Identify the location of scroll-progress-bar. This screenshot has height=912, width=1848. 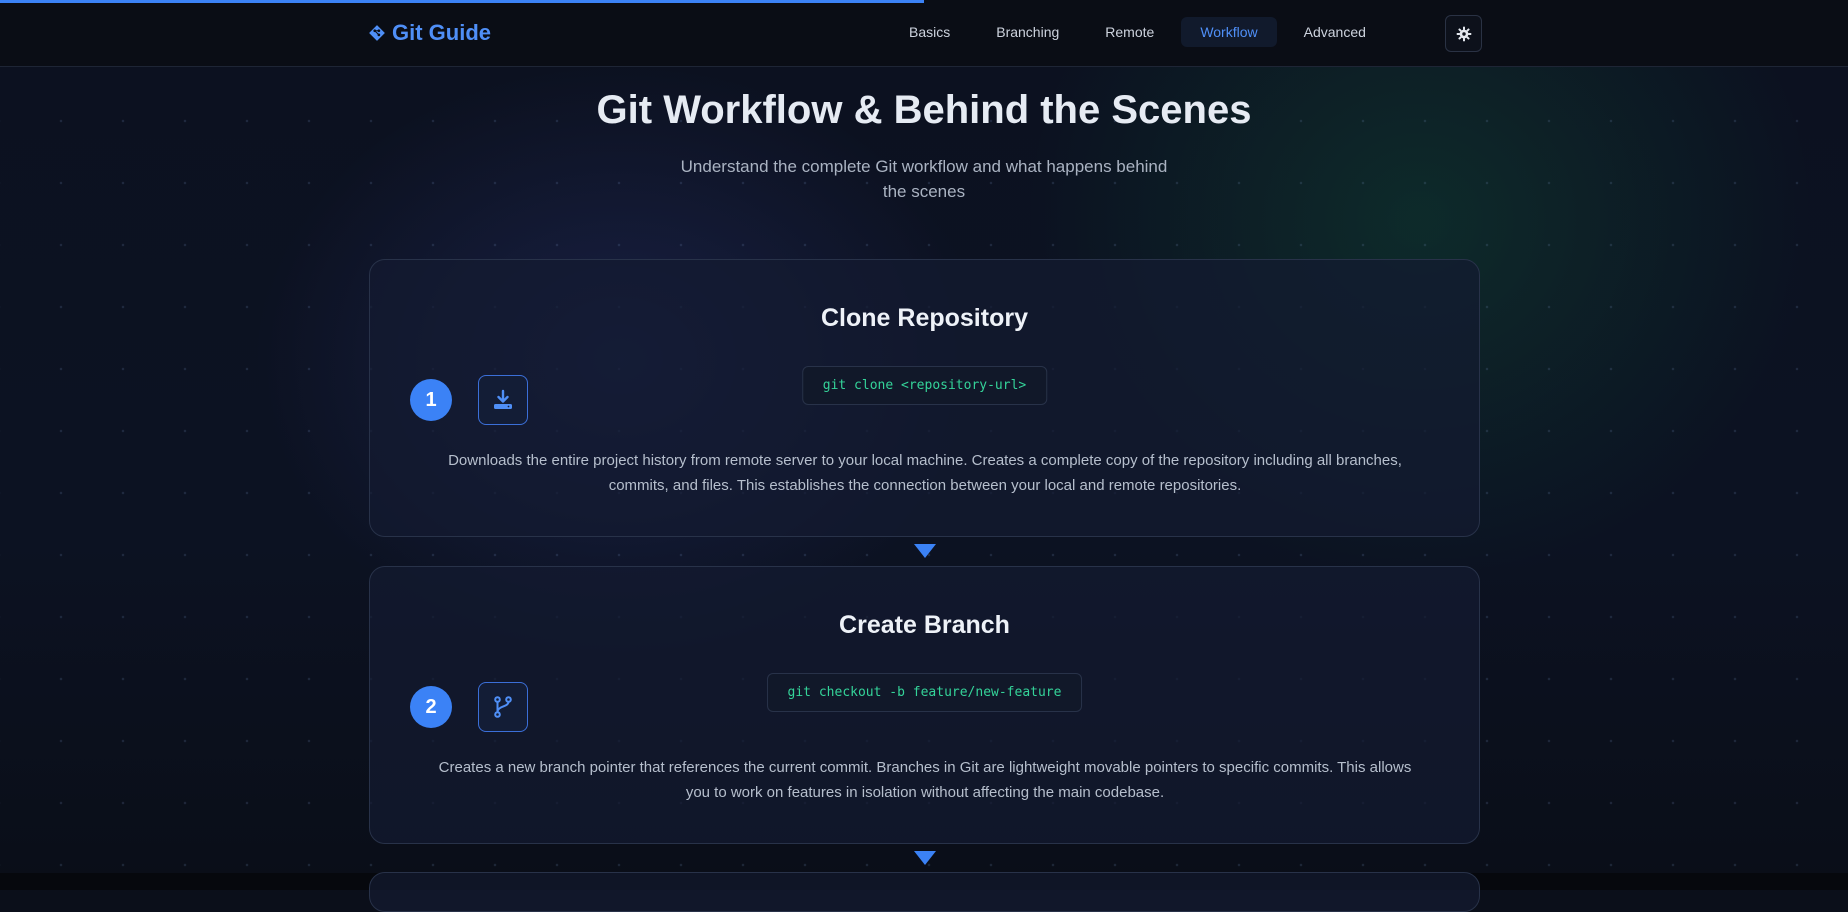
(462, 1).